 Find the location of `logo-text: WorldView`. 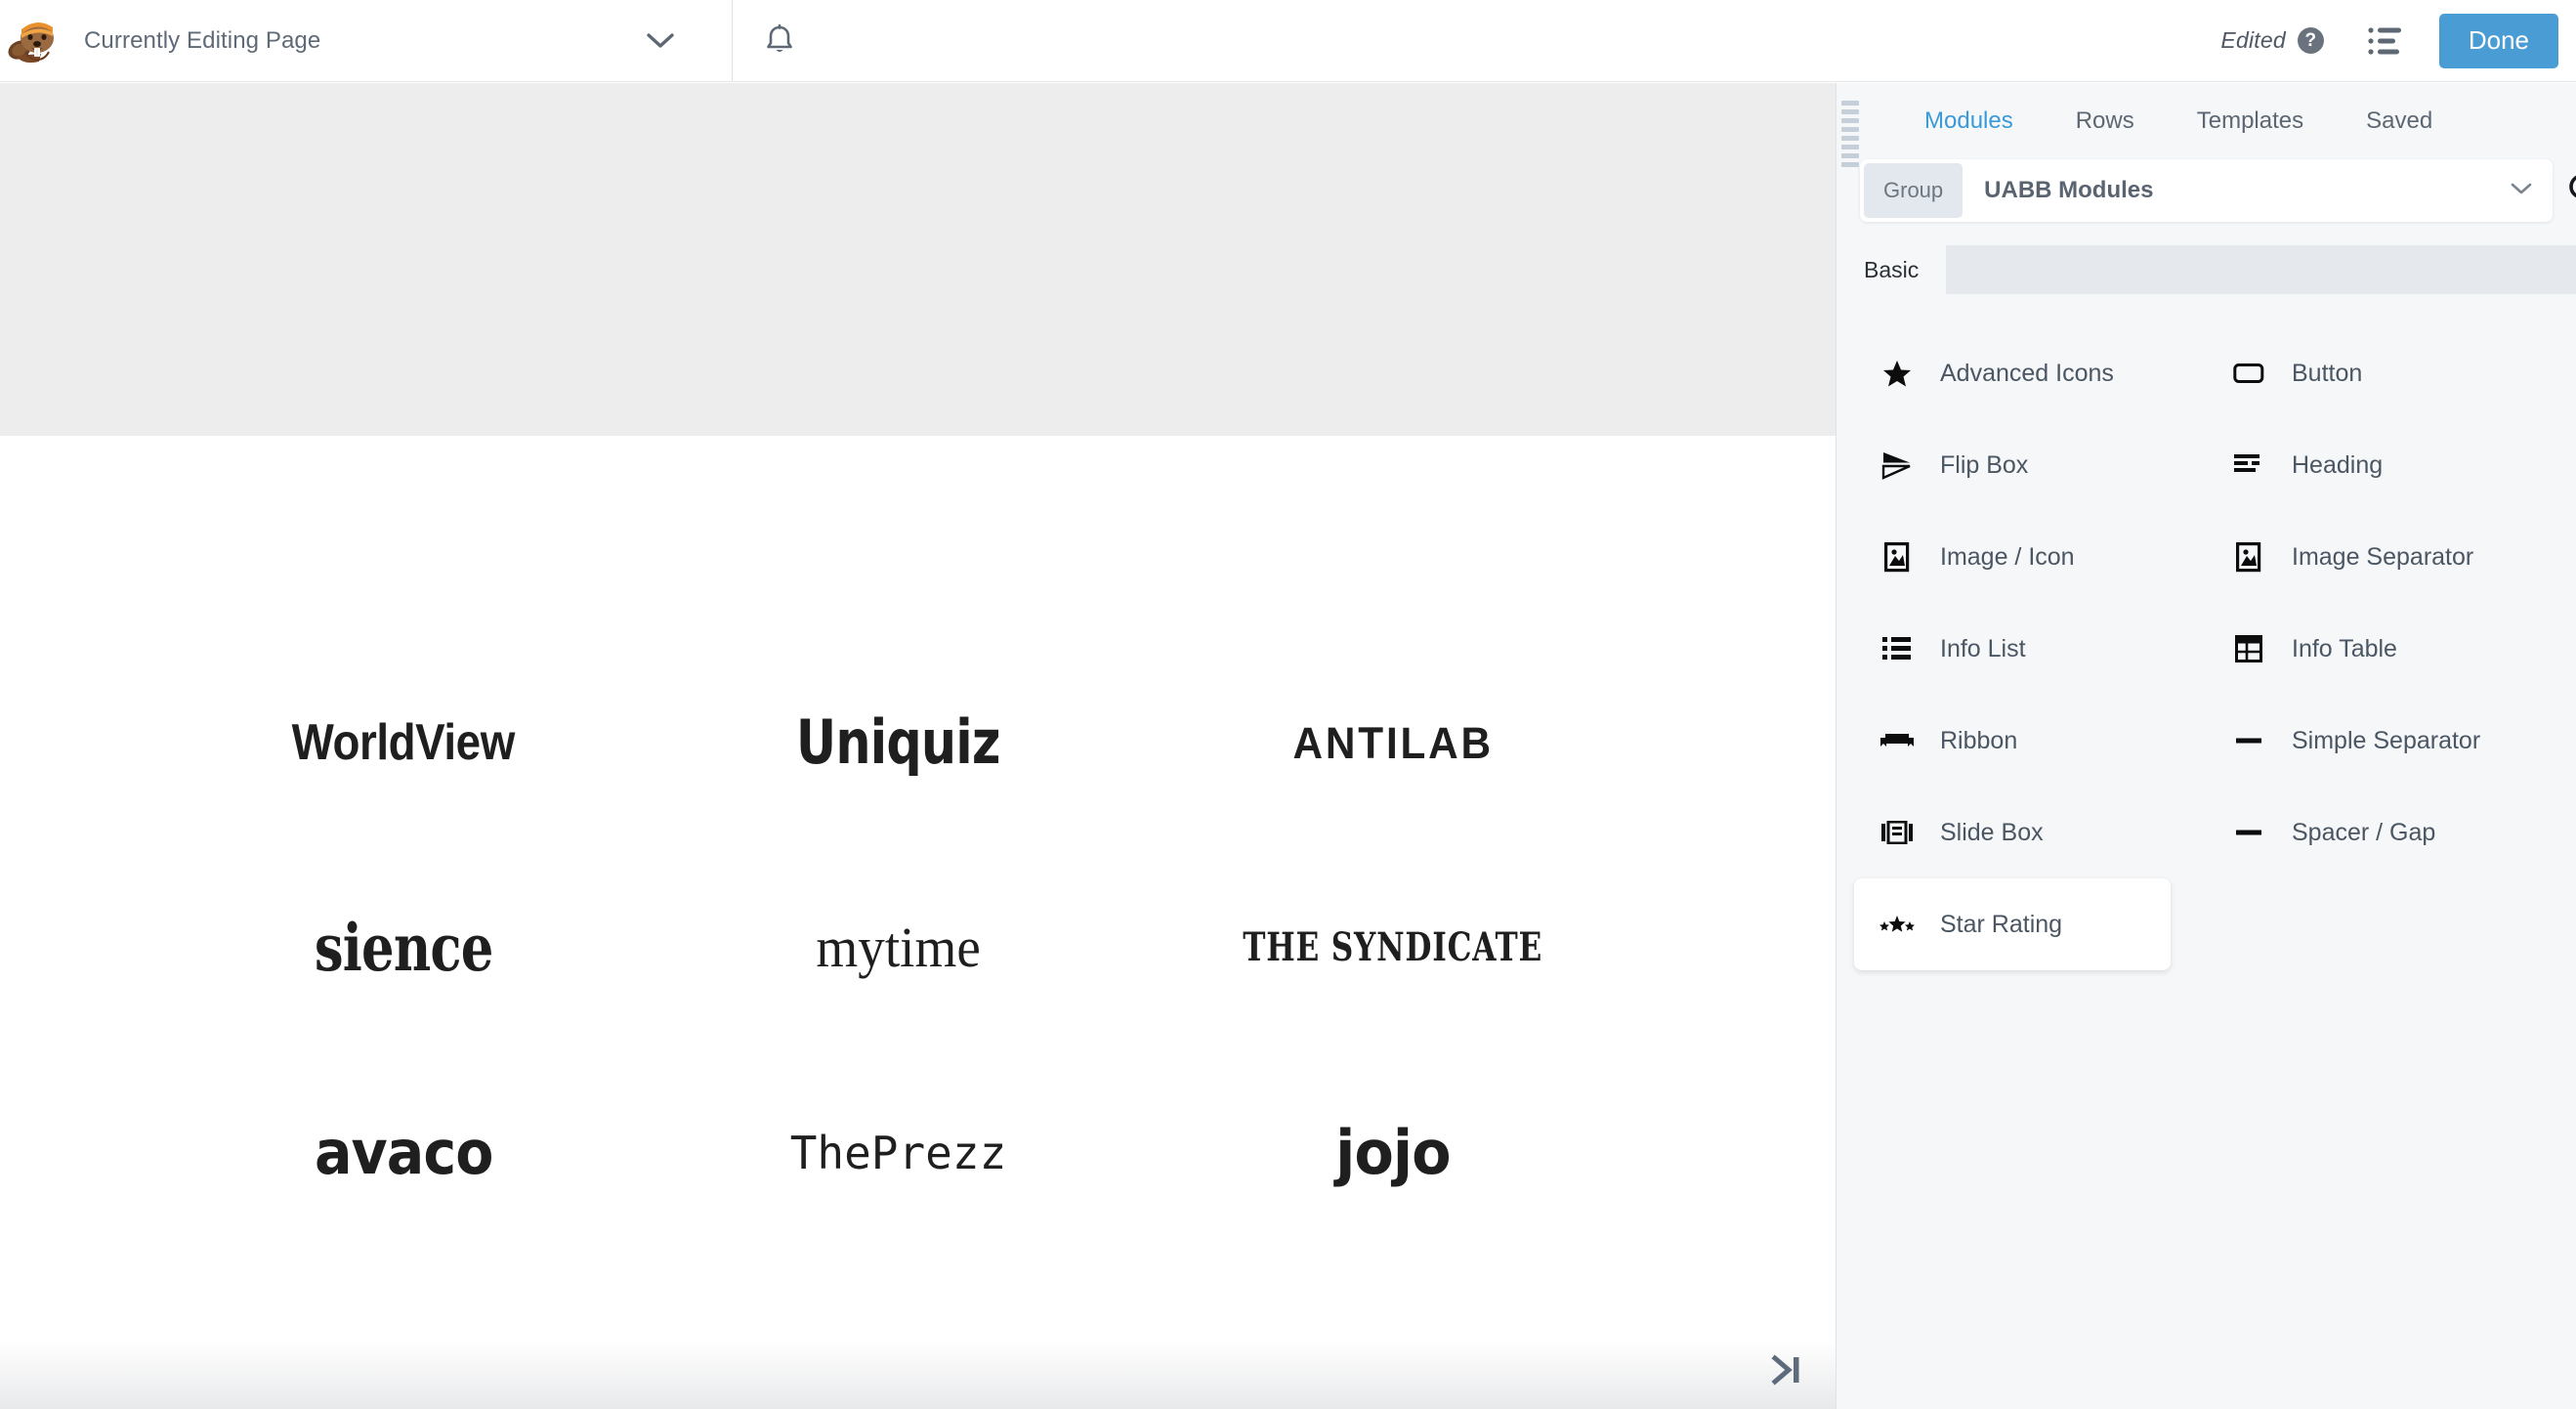

logo-text: WorldView is located at coordinates (404, 742).